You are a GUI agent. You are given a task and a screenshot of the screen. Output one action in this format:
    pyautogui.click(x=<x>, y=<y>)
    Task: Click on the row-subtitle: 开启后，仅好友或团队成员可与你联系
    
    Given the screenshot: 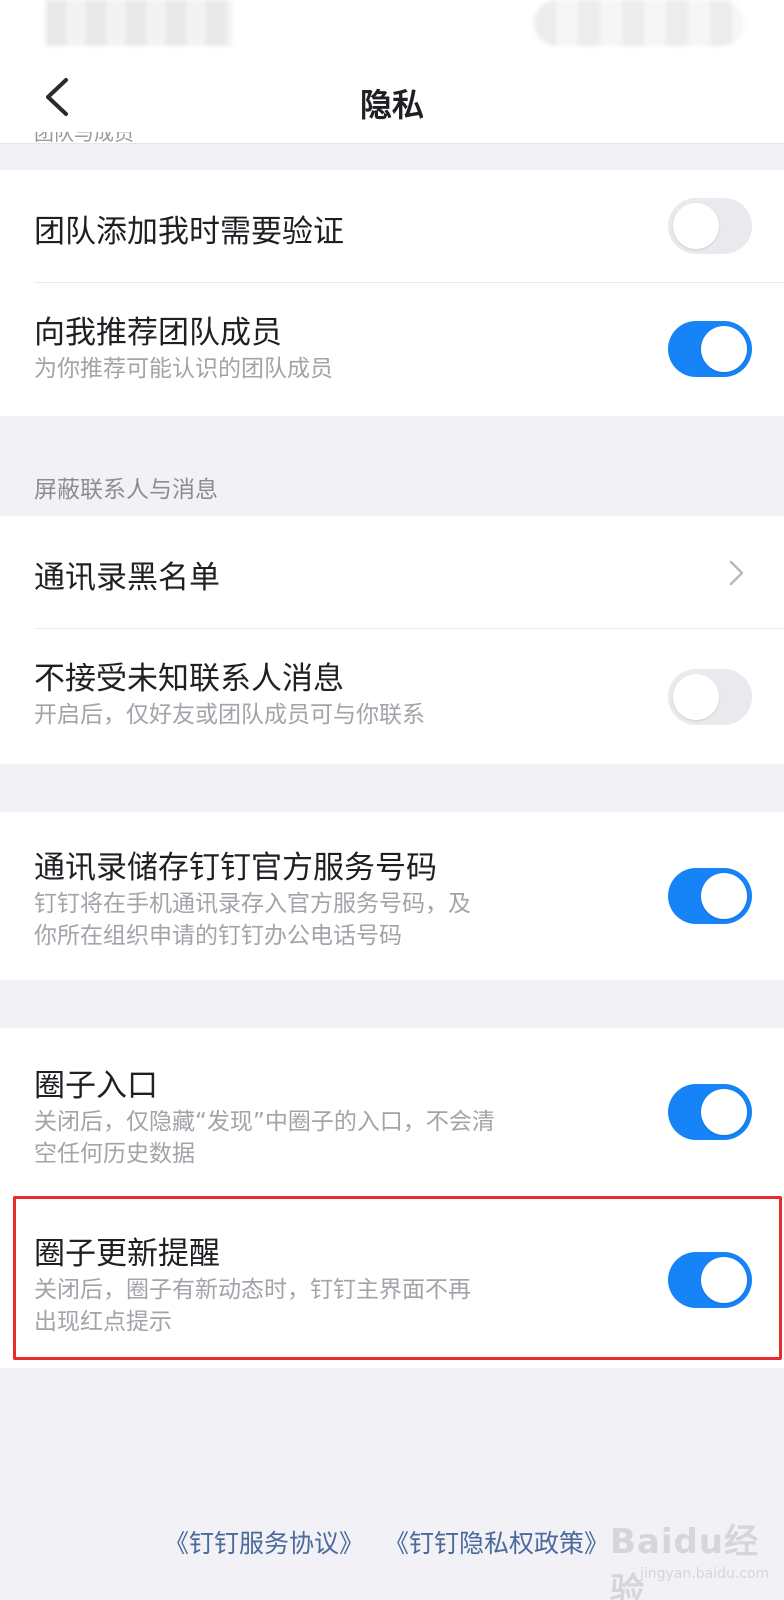 What is the action you would take?
    pyautogui.click(x=229, y=715)
    